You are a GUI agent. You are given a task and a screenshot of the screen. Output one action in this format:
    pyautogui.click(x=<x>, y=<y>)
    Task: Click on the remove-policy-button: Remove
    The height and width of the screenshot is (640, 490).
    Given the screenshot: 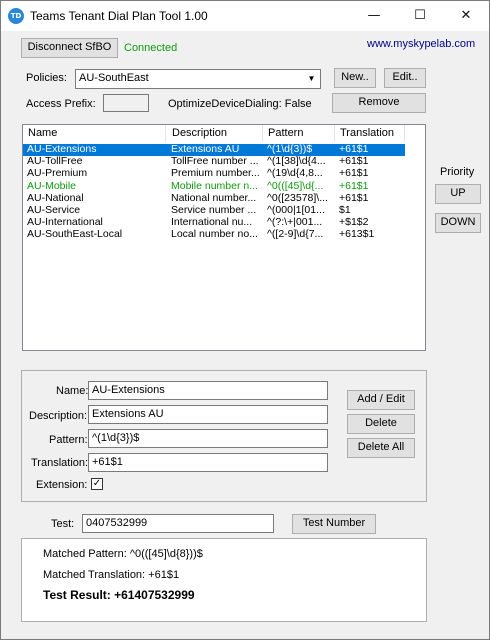 What is the action you would take?
    pyautogui.click(x=379, y=103)
    